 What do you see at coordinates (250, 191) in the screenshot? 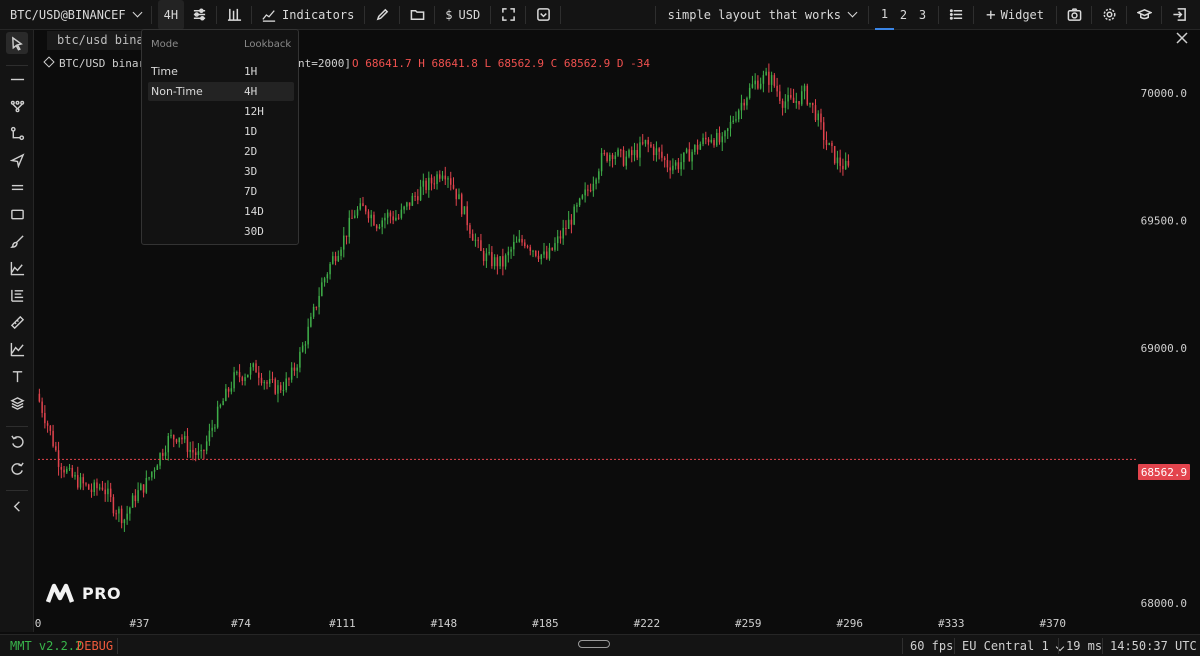
I see `lookback-option: 7D` at bounding box center [250, 191].